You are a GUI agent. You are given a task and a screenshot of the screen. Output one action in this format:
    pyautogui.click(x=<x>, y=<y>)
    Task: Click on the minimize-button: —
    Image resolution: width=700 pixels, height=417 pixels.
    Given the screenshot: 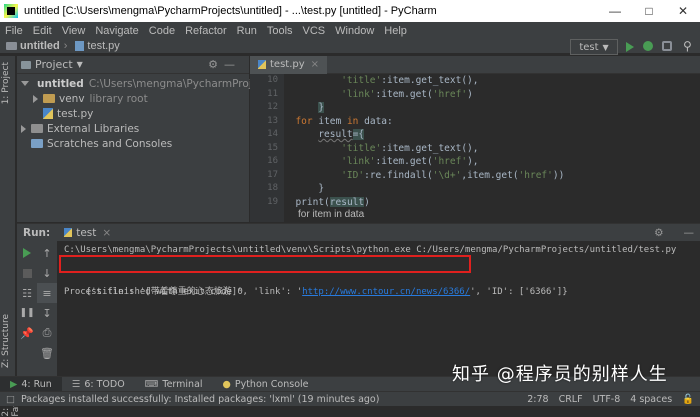 What is the action you would take?
    pyautogui.click(x=615, y=11)
    